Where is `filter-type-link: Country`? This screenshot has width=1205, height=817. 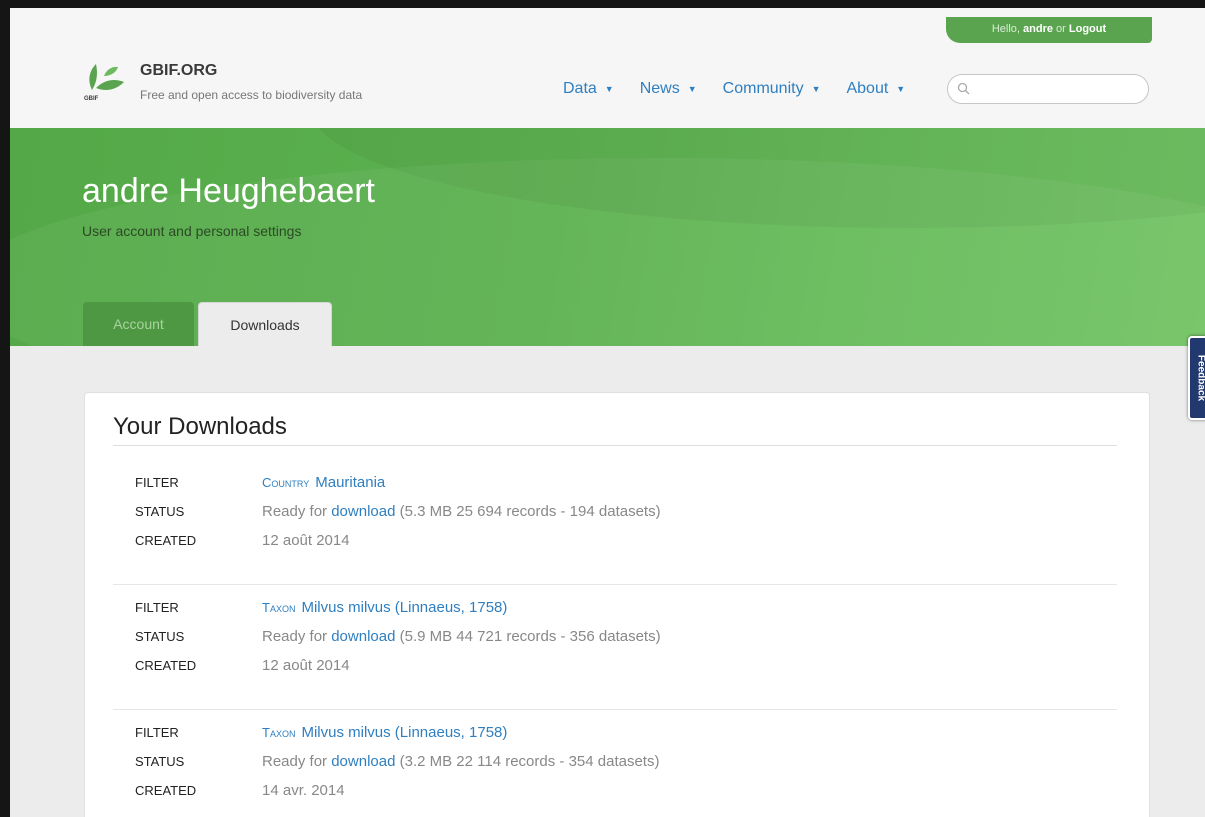
filter-type-link: Country is located at coordinates (285, 482).